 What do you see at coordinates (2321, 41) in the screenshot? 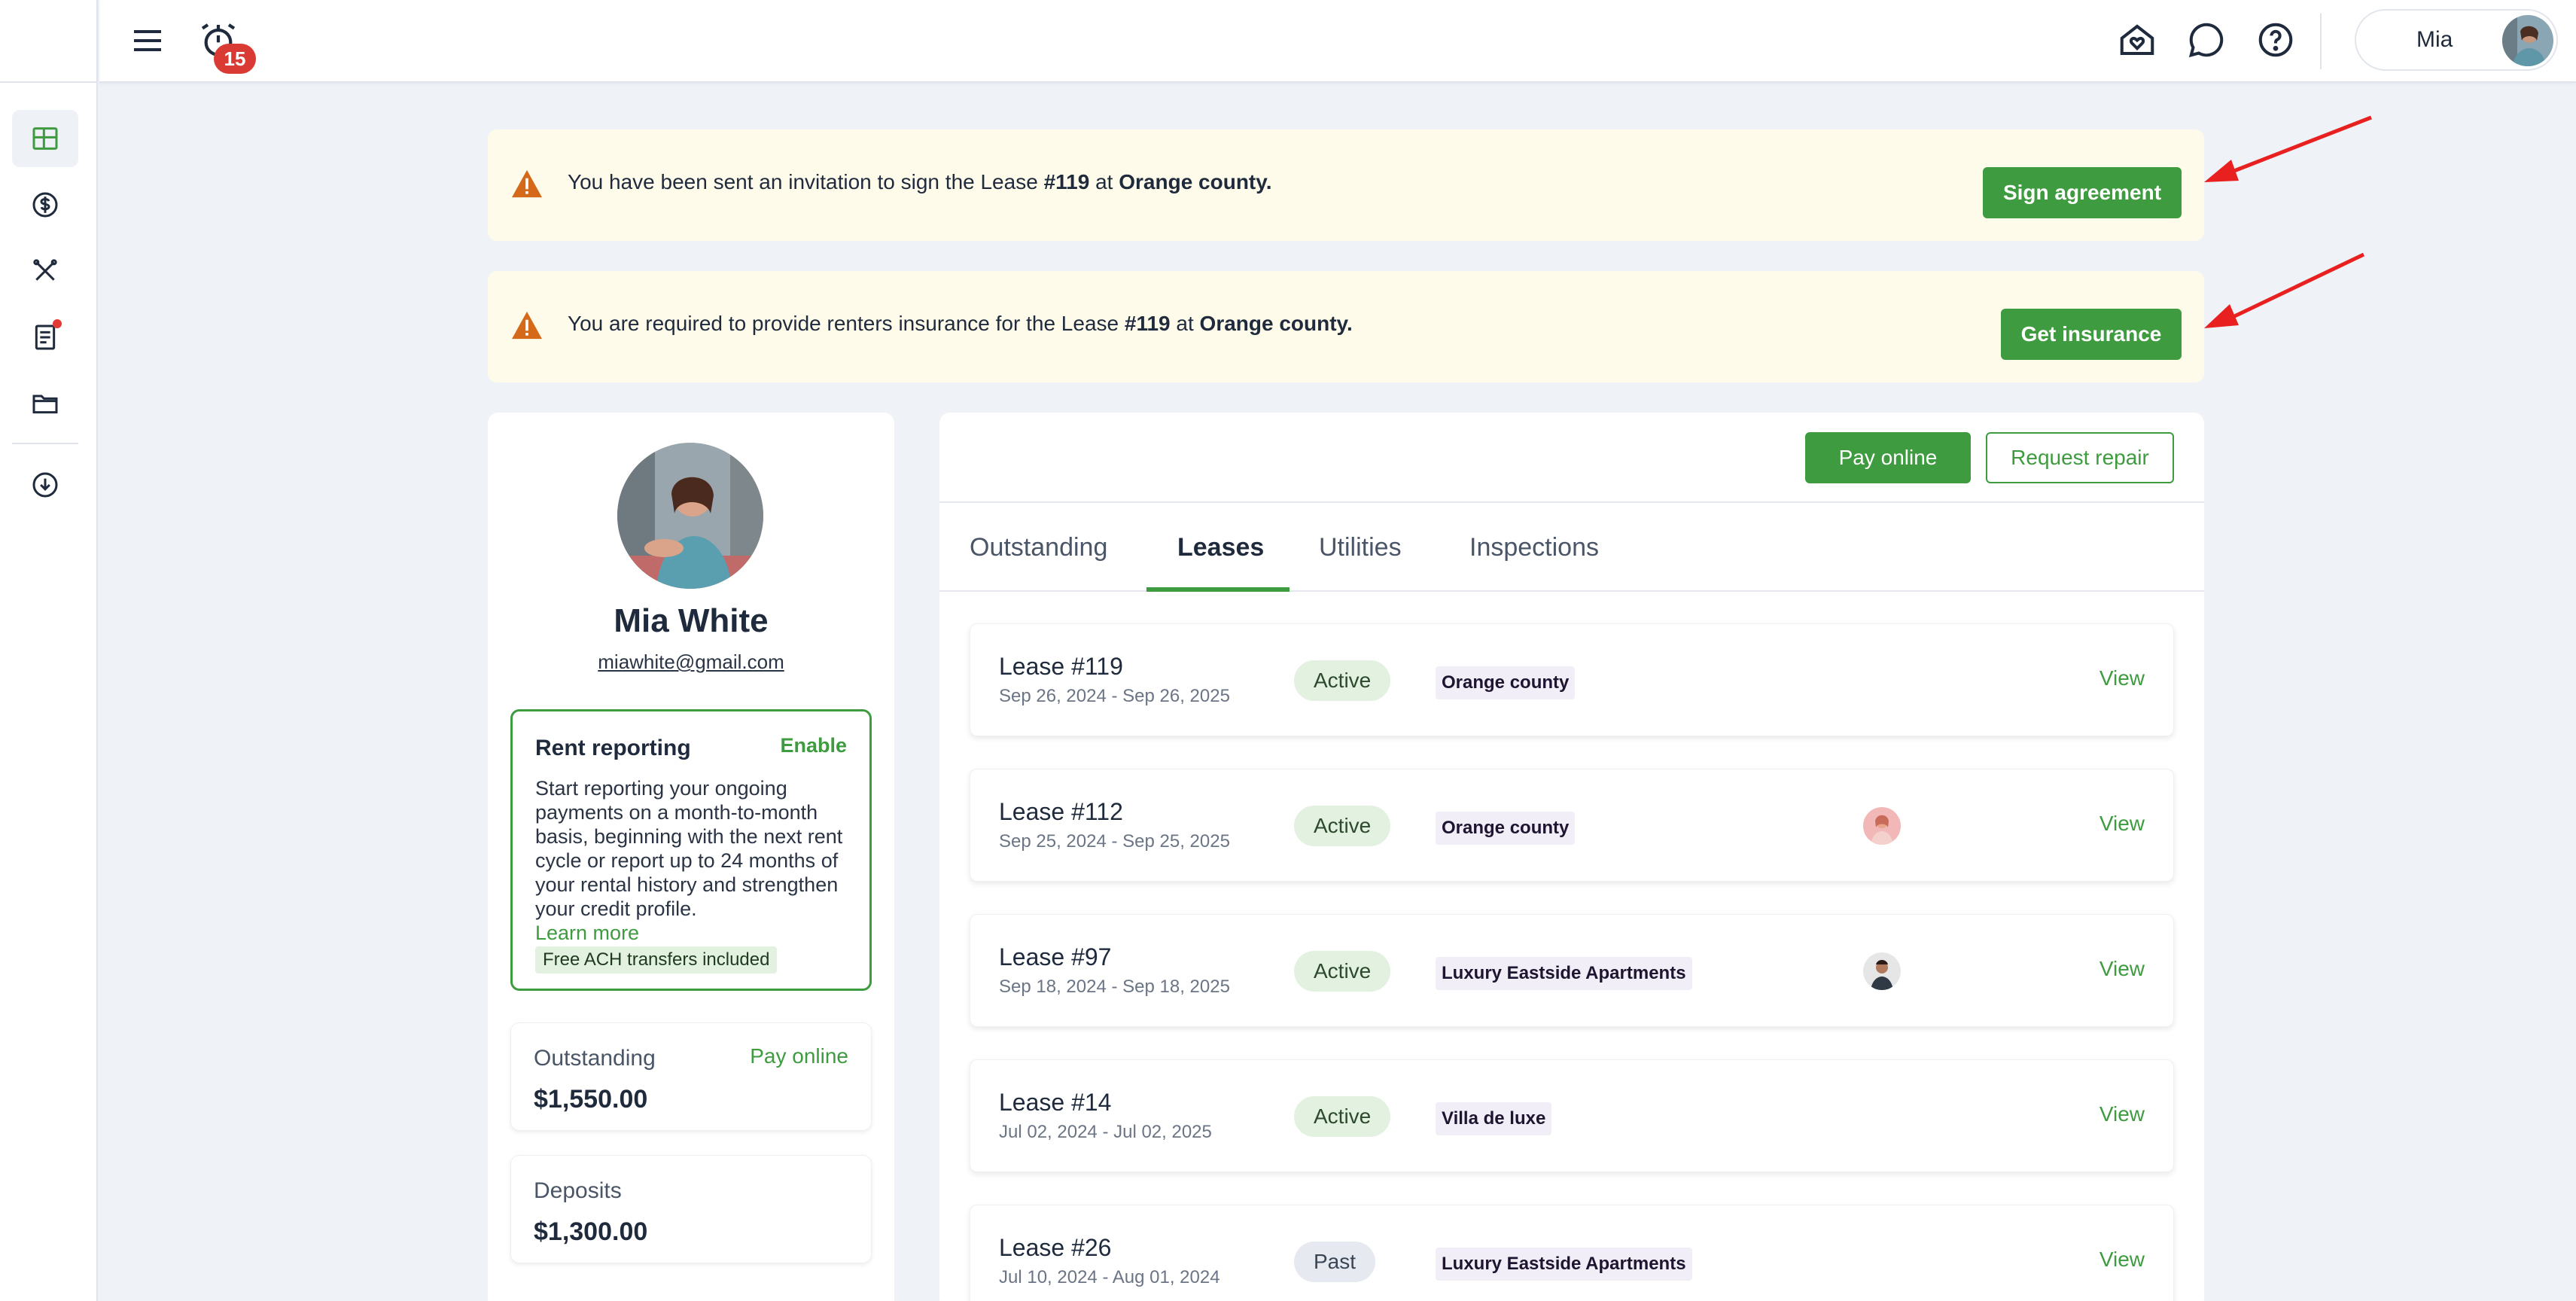
I see `topbar-divider` at bounding box center [2321, 41].